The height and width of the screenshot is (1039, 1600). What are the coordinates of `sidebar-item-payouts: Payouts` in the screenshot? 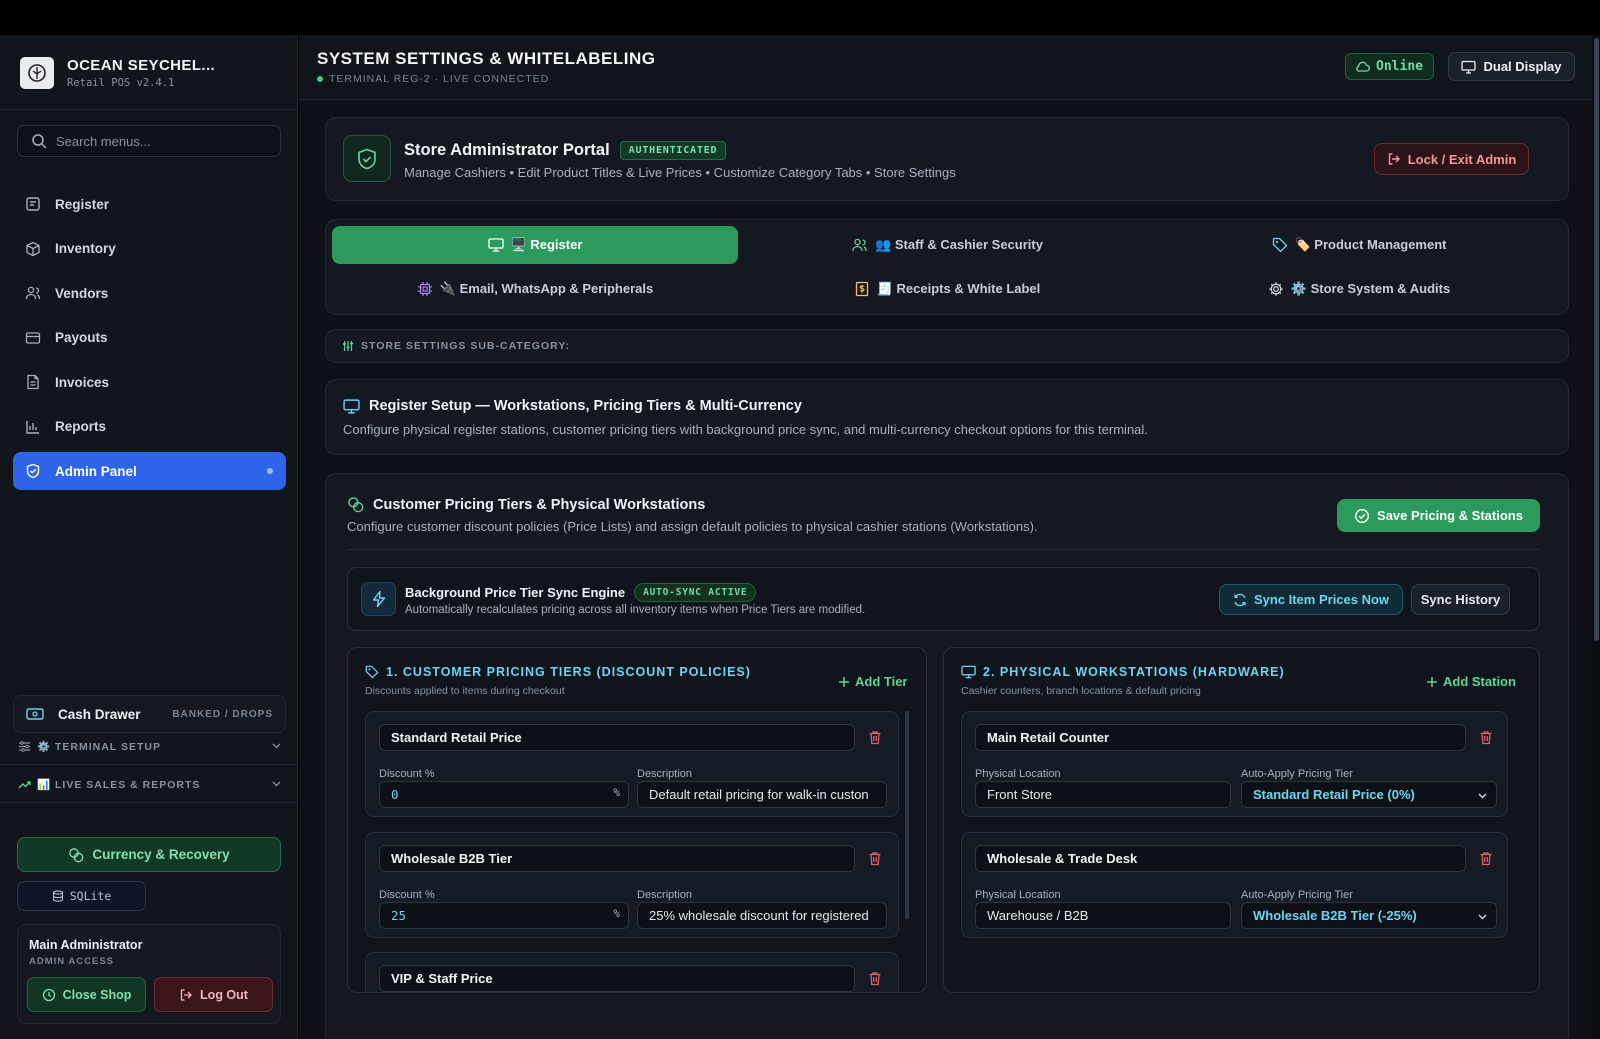 It's located at (149, 338).